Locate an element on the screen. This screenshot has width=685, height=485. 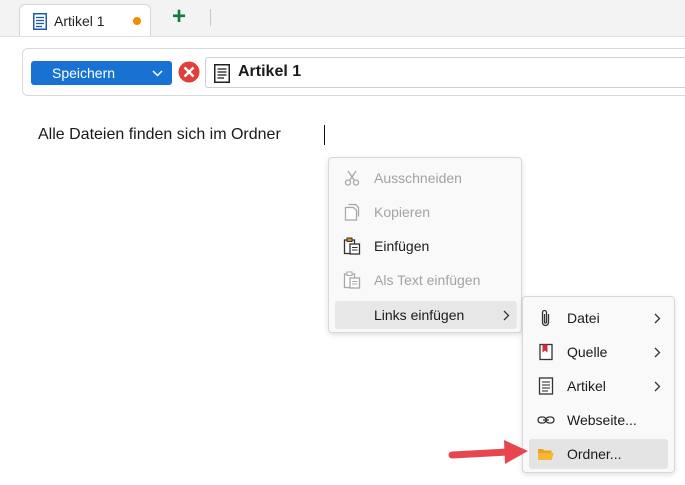
submenu-item-article: Artikel is located at coordinates (598, 386).